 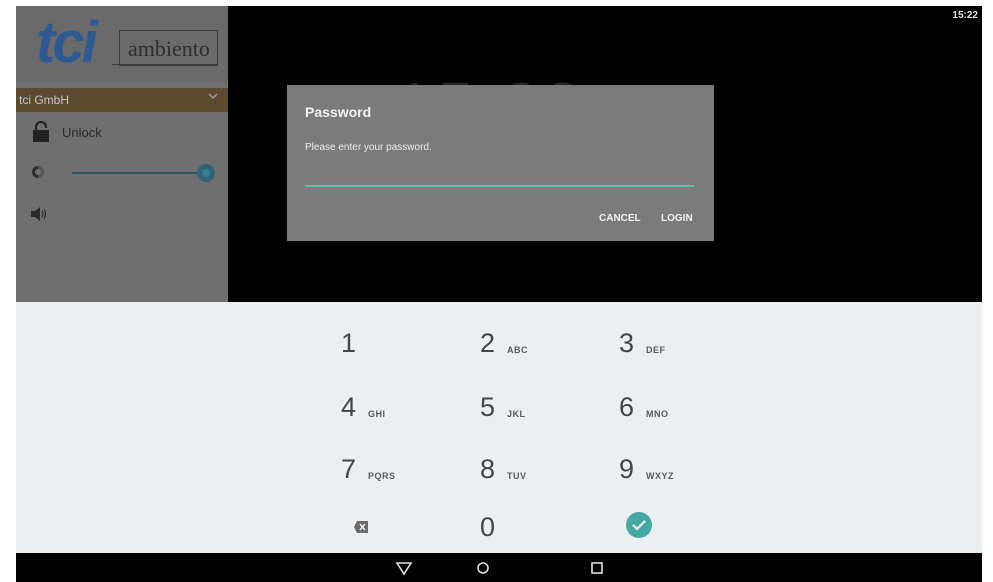 What do you see at coordinates (516, 414) in the screenshot?
I see `key-letters: JKL` at bounding box center [516, 414].